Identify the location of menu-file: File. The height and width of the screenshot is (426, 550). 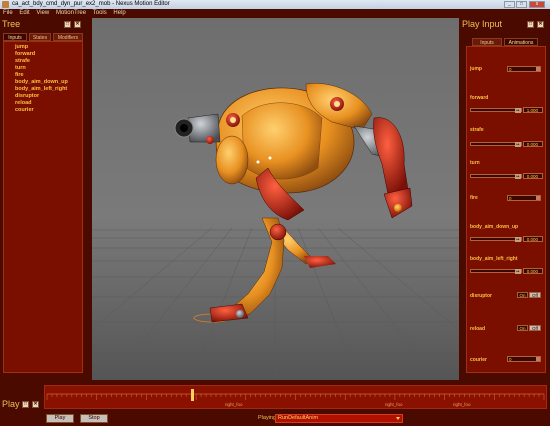
(8, 13).